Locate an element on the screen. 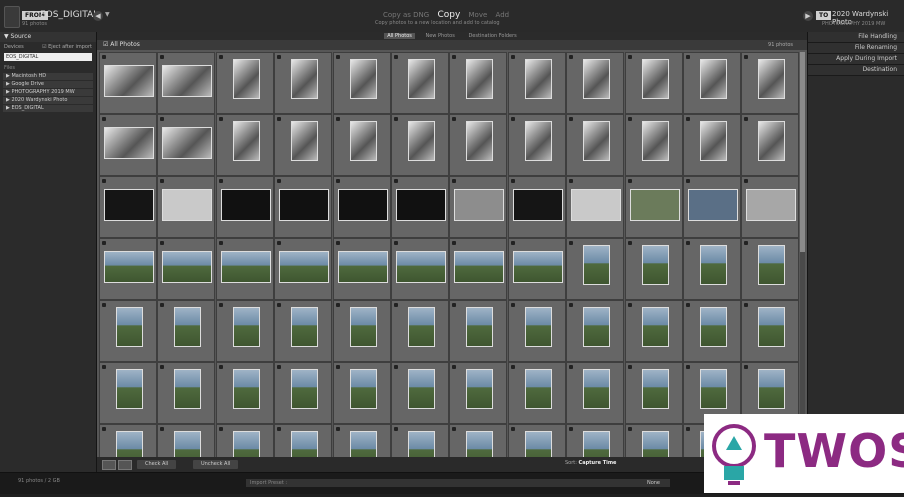  mode-copy-as-dng: Copy as DNG is located at coordinates (406, 15).